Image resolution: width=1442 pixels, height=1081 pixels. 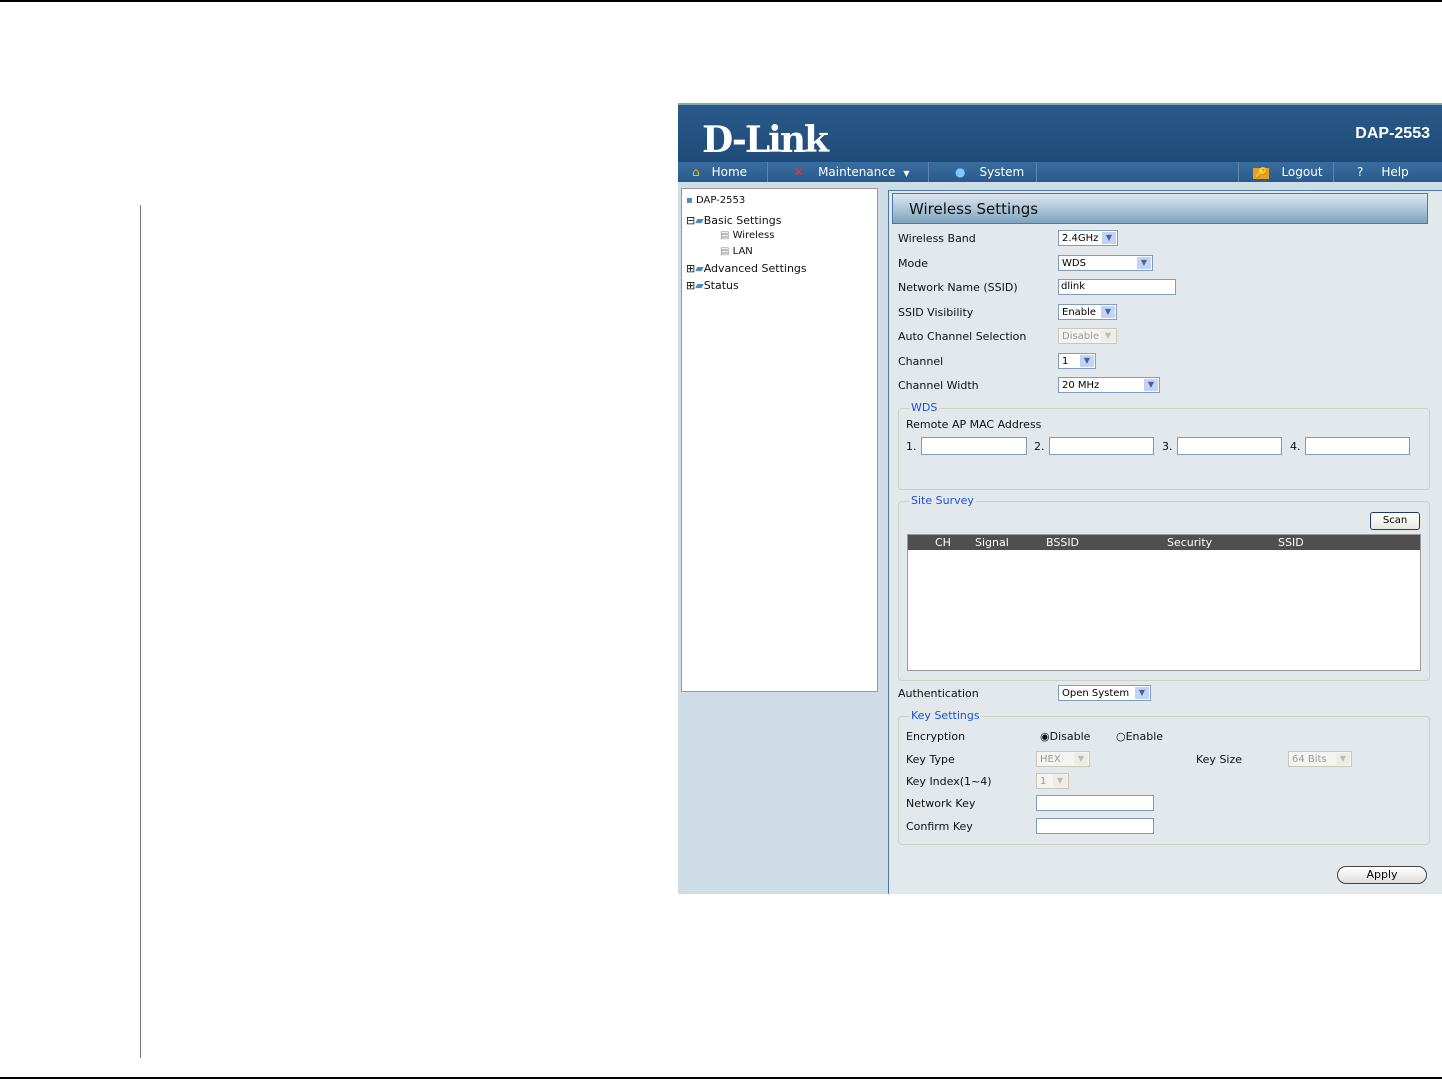 What do you see at coordinates (938, 693) in the screenshot?
I see `authentication-label: Authentication` at bounding box center [938, 693].